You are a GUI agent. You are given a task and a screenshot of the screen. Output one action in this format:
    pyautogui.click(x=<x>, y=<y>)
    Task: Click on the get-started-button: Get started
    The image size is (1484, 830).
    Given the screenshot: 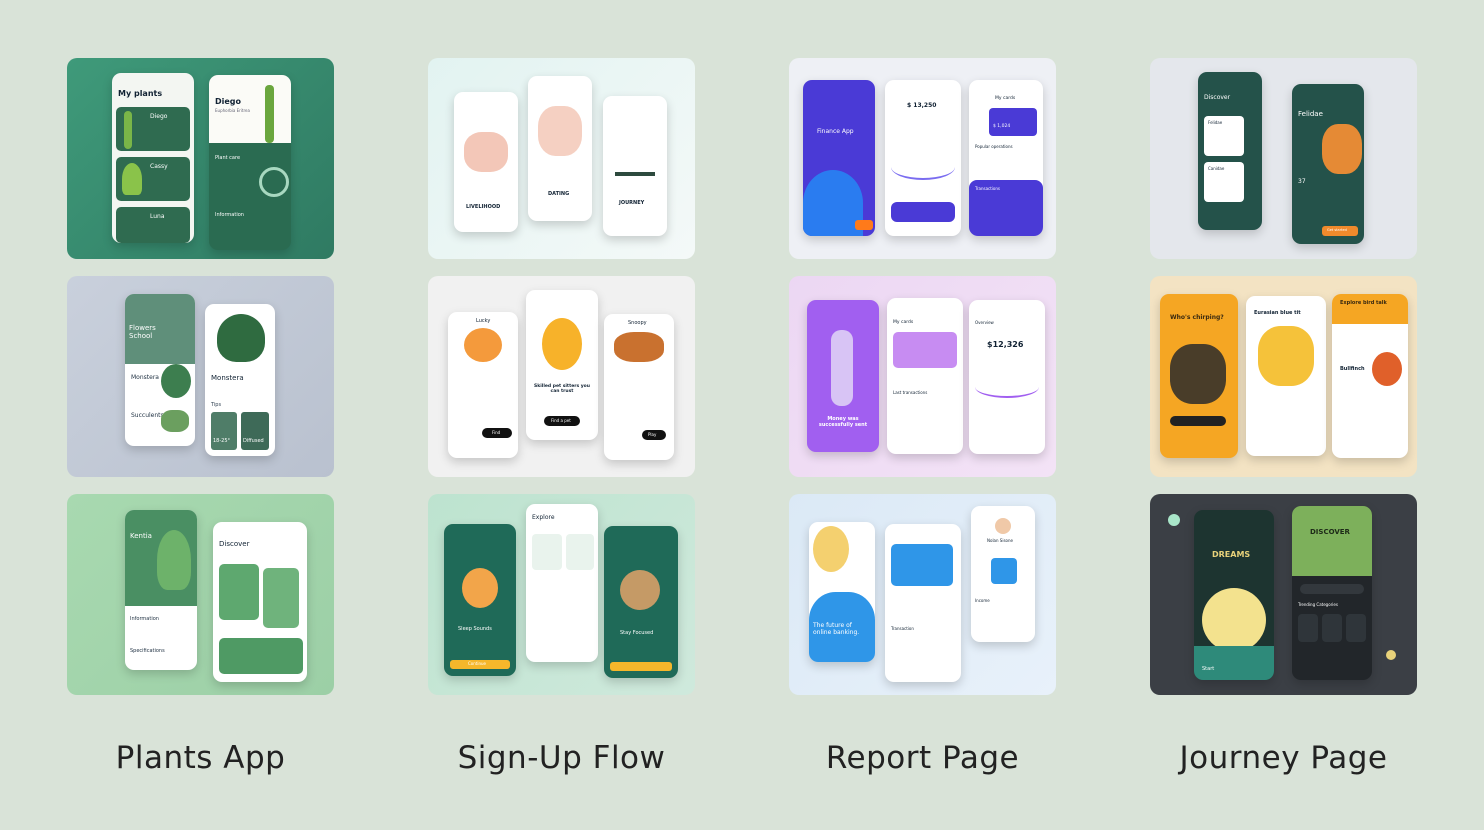 What is the action you would take?
    pyautogui.click(x=1340, y=231)
    